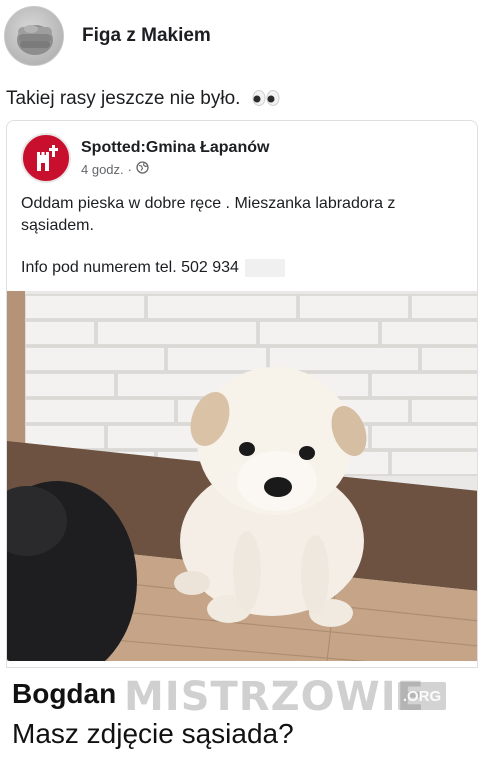  I want to click on comment-author: Bogdan, so click(64, 694).